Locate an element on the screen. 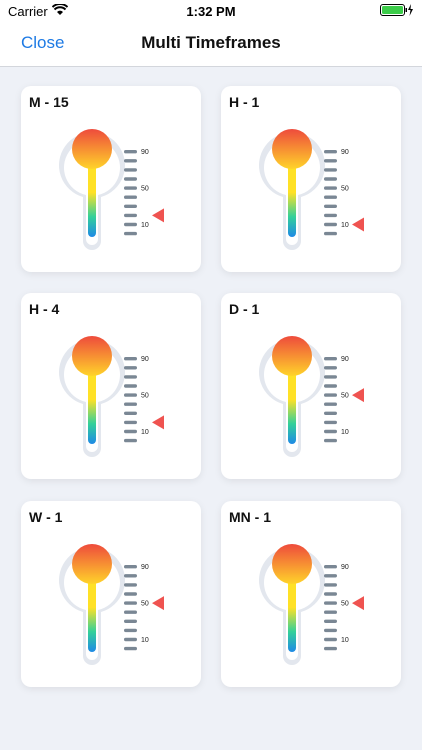 The height and width of the screenshot is (750, 422). status-bar: Carrier 1:32 PM is located at coordinates (211, 11).